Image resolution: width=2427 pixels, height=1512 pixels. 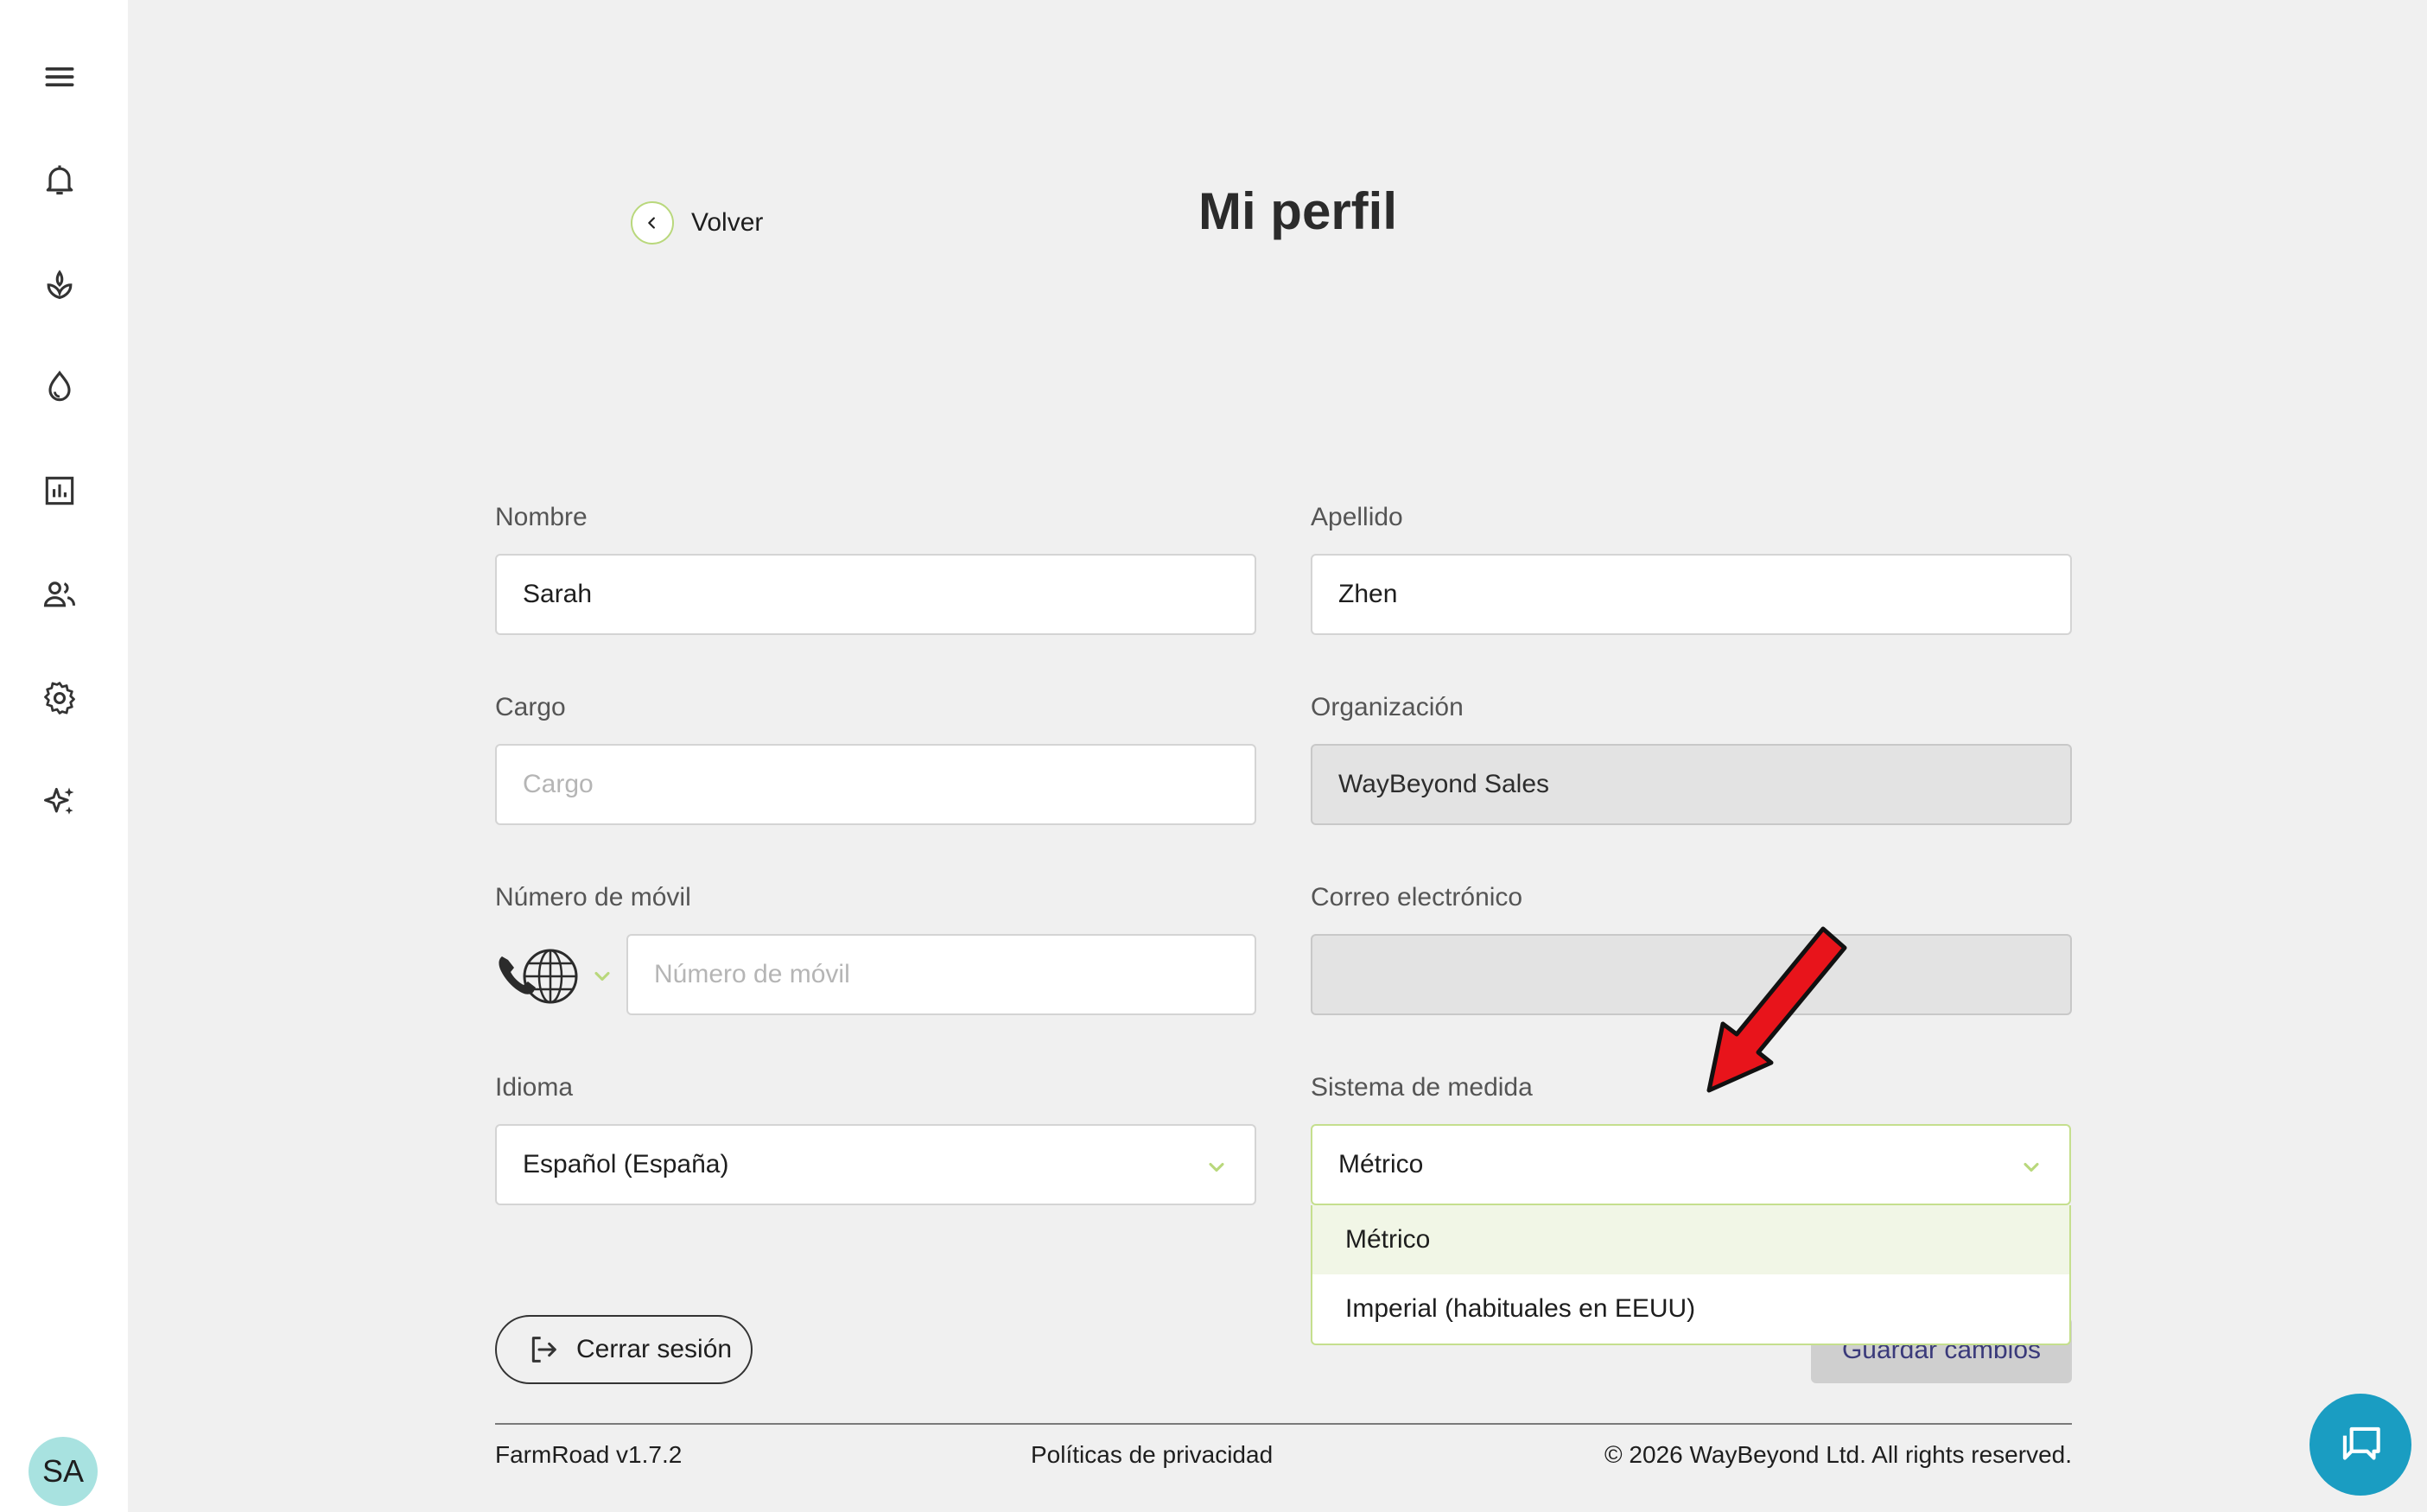 What do you see at coordinates (539, 976) in the screenshot?
I see `phone-globe-icon` at bounding box center [539, 976].